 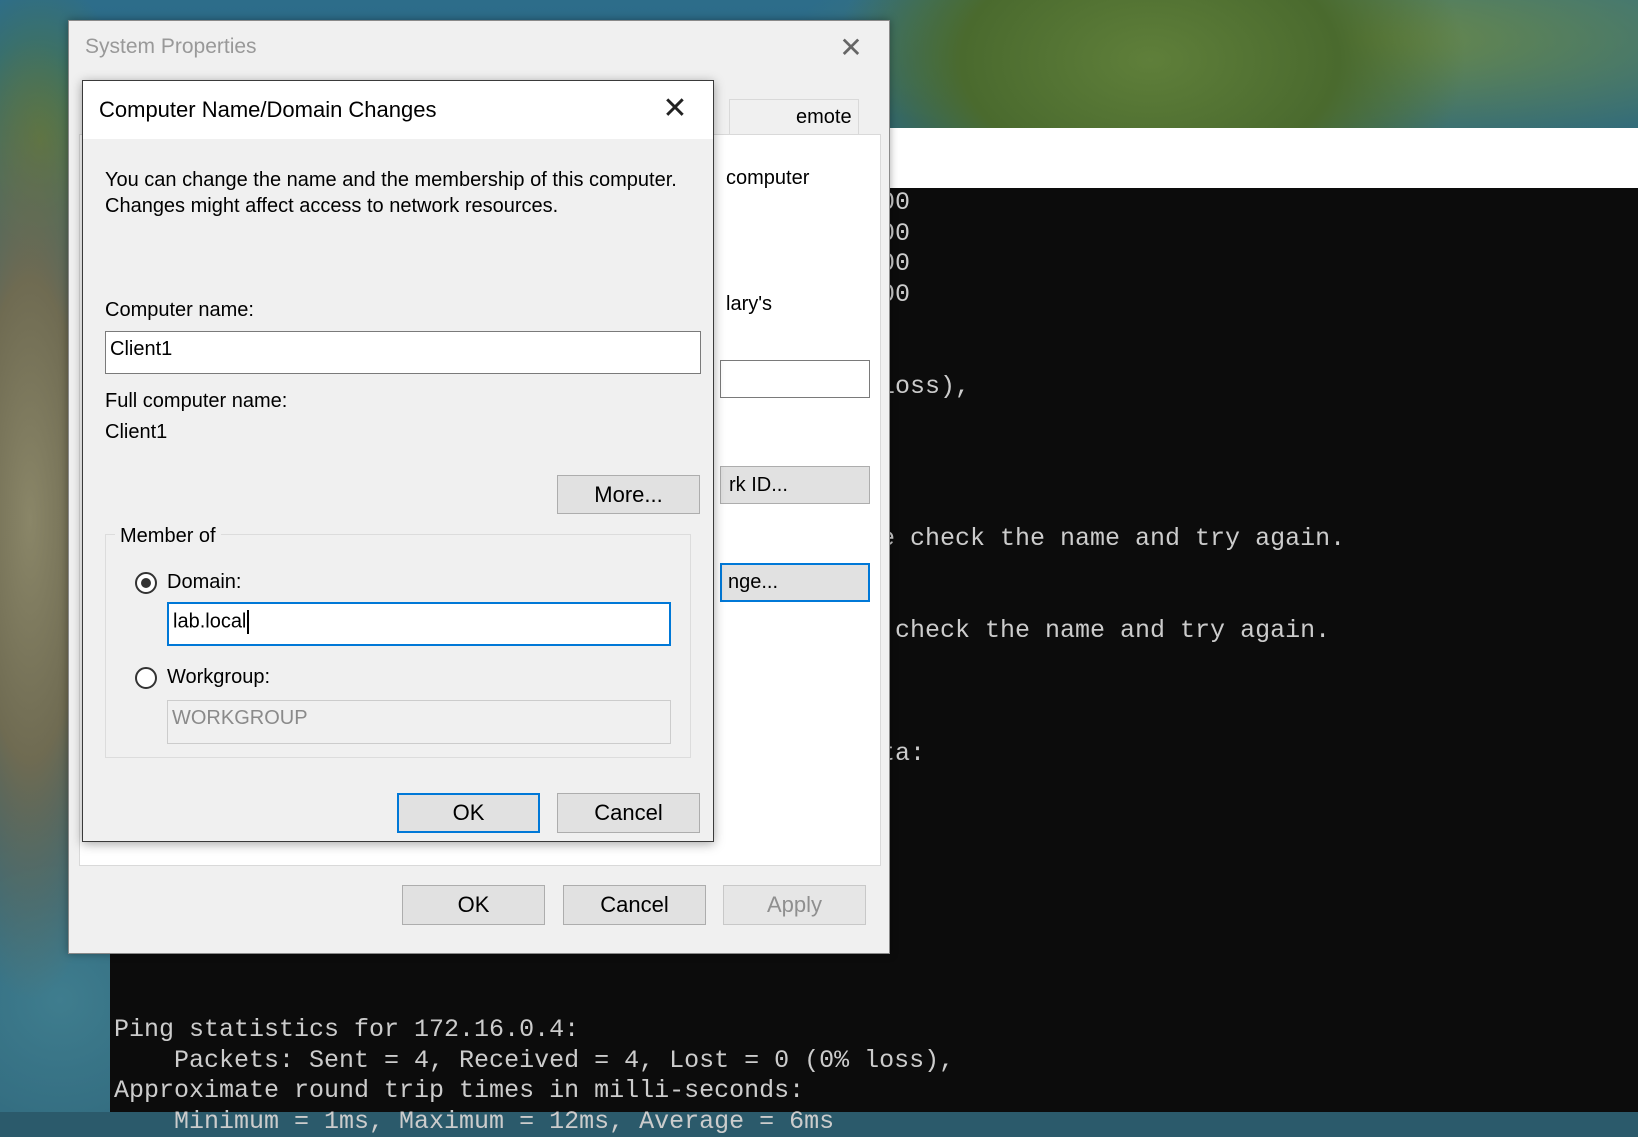 What do you see at coordinates (204, 582) in the screenshot?
I see `domain-label: Domain:` at bounding box center [204, 582].